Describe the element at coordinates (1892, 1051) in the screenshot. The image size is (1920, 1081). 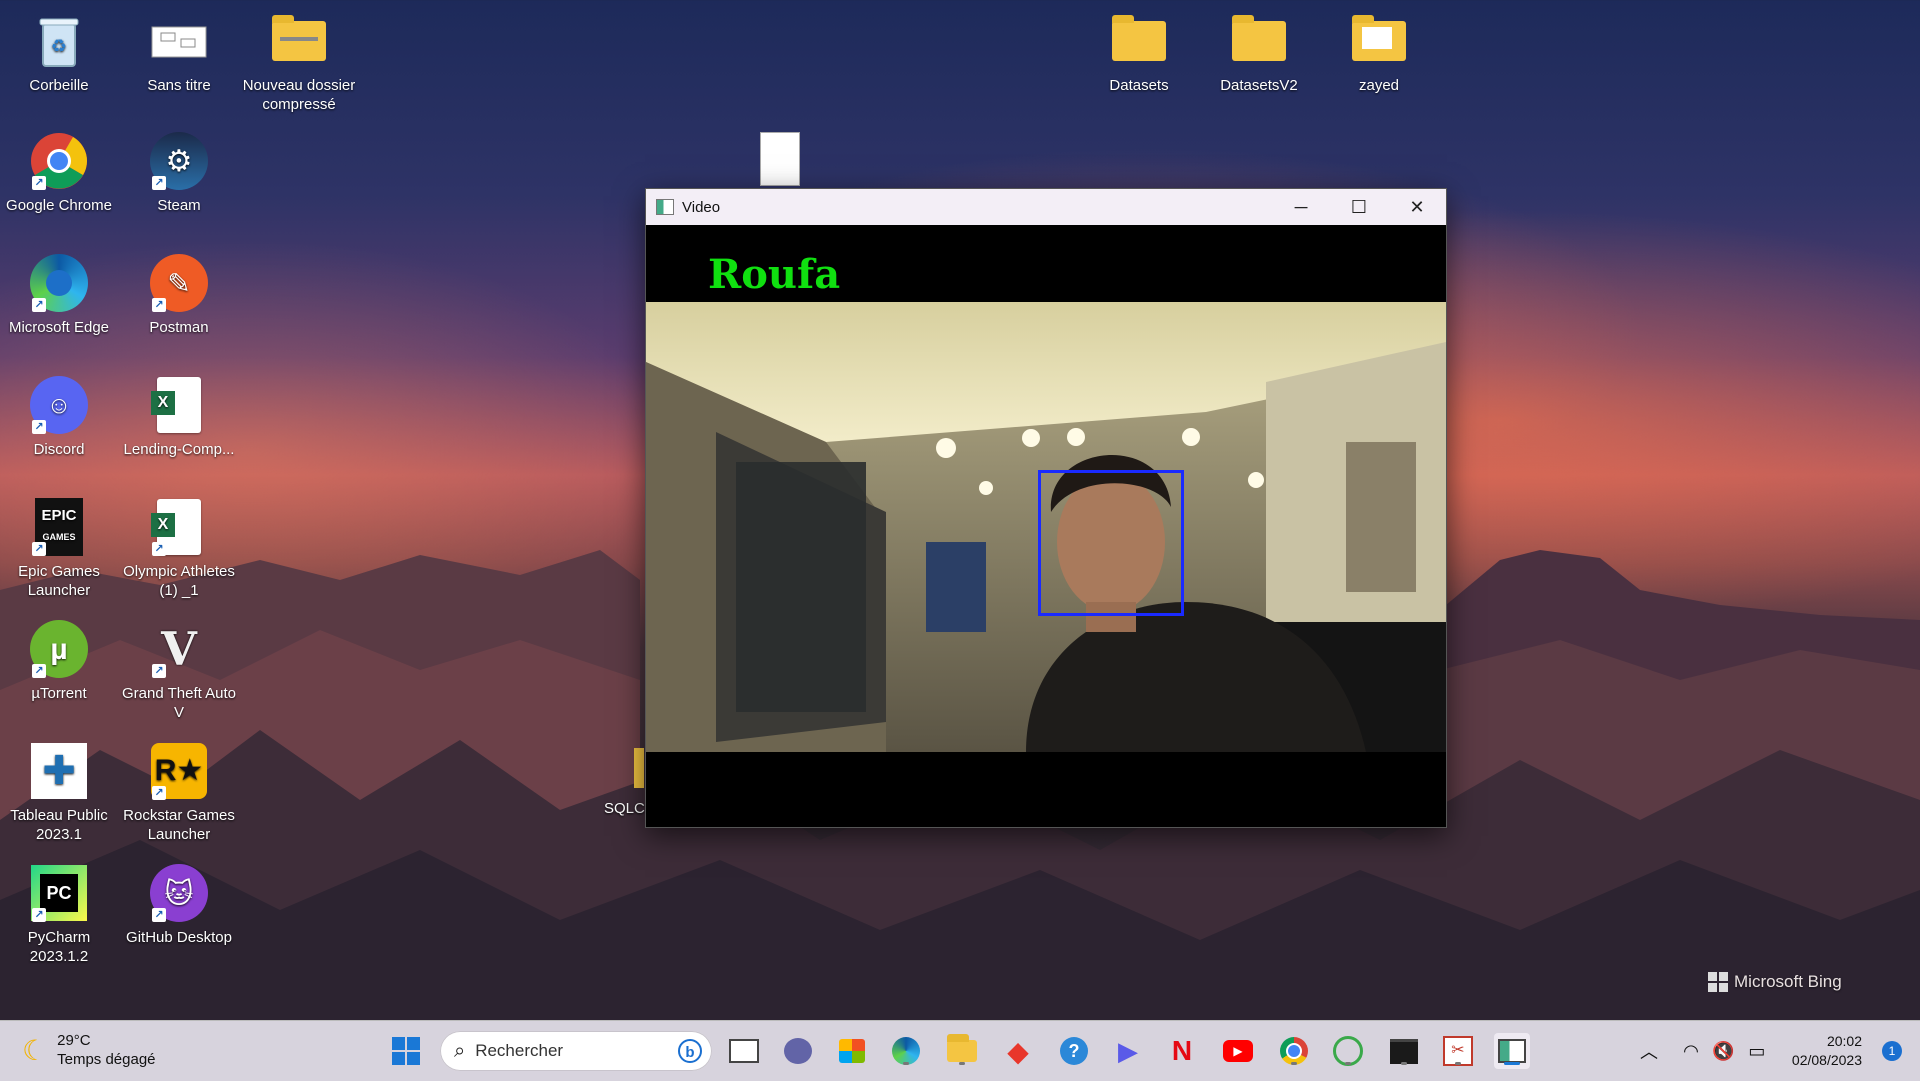
I see `notification-badge: 1` at that location.